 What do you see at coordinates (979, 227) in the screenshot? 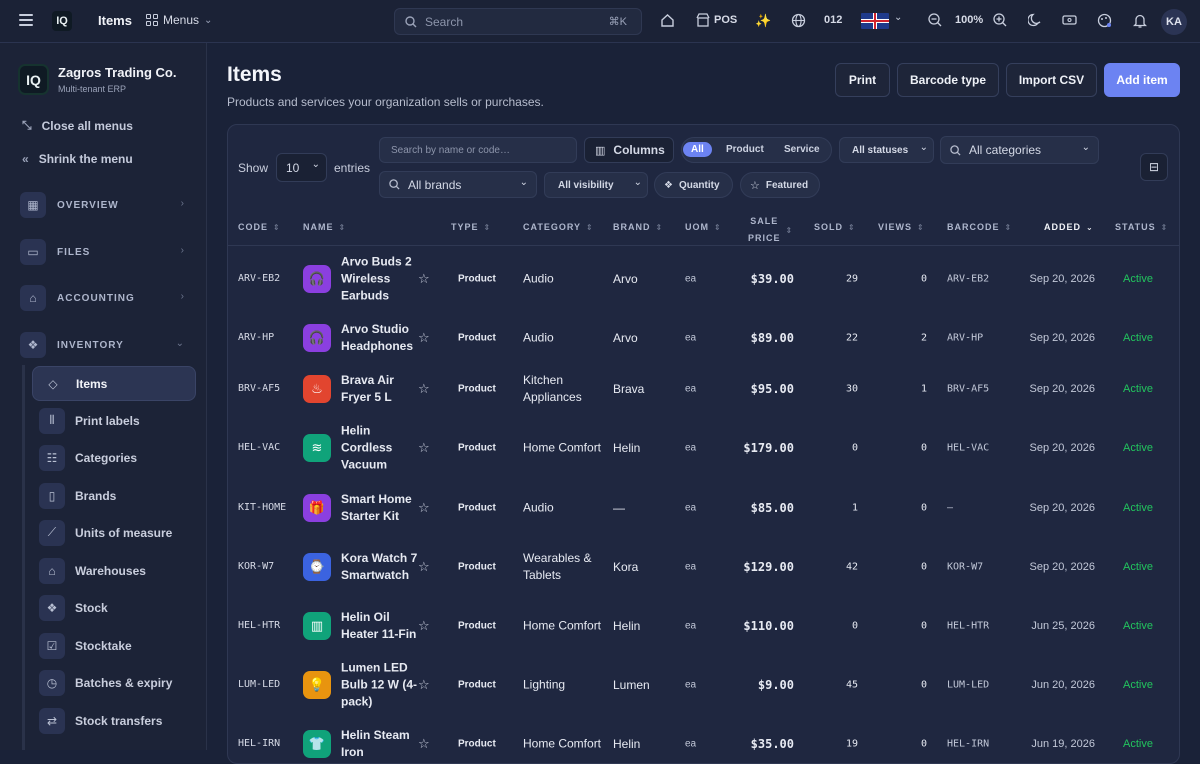
I see `col-header-barcode: BARCODE ⇕` at bounding box center [979, 227].